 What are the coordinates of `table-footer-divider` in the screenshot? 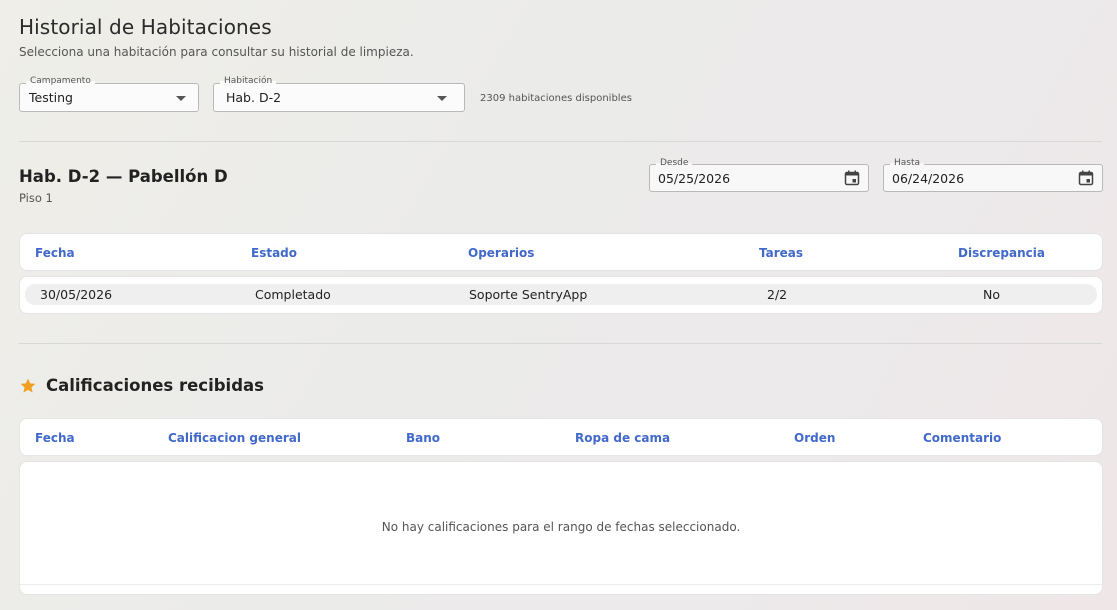 It's located at (561, 584).